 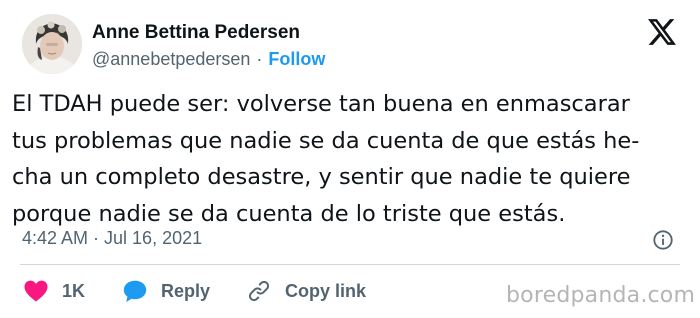 What do you see at coordinates (259, 291) in the screenshot?
I see `link-icon` at bounding box center [259, 291].